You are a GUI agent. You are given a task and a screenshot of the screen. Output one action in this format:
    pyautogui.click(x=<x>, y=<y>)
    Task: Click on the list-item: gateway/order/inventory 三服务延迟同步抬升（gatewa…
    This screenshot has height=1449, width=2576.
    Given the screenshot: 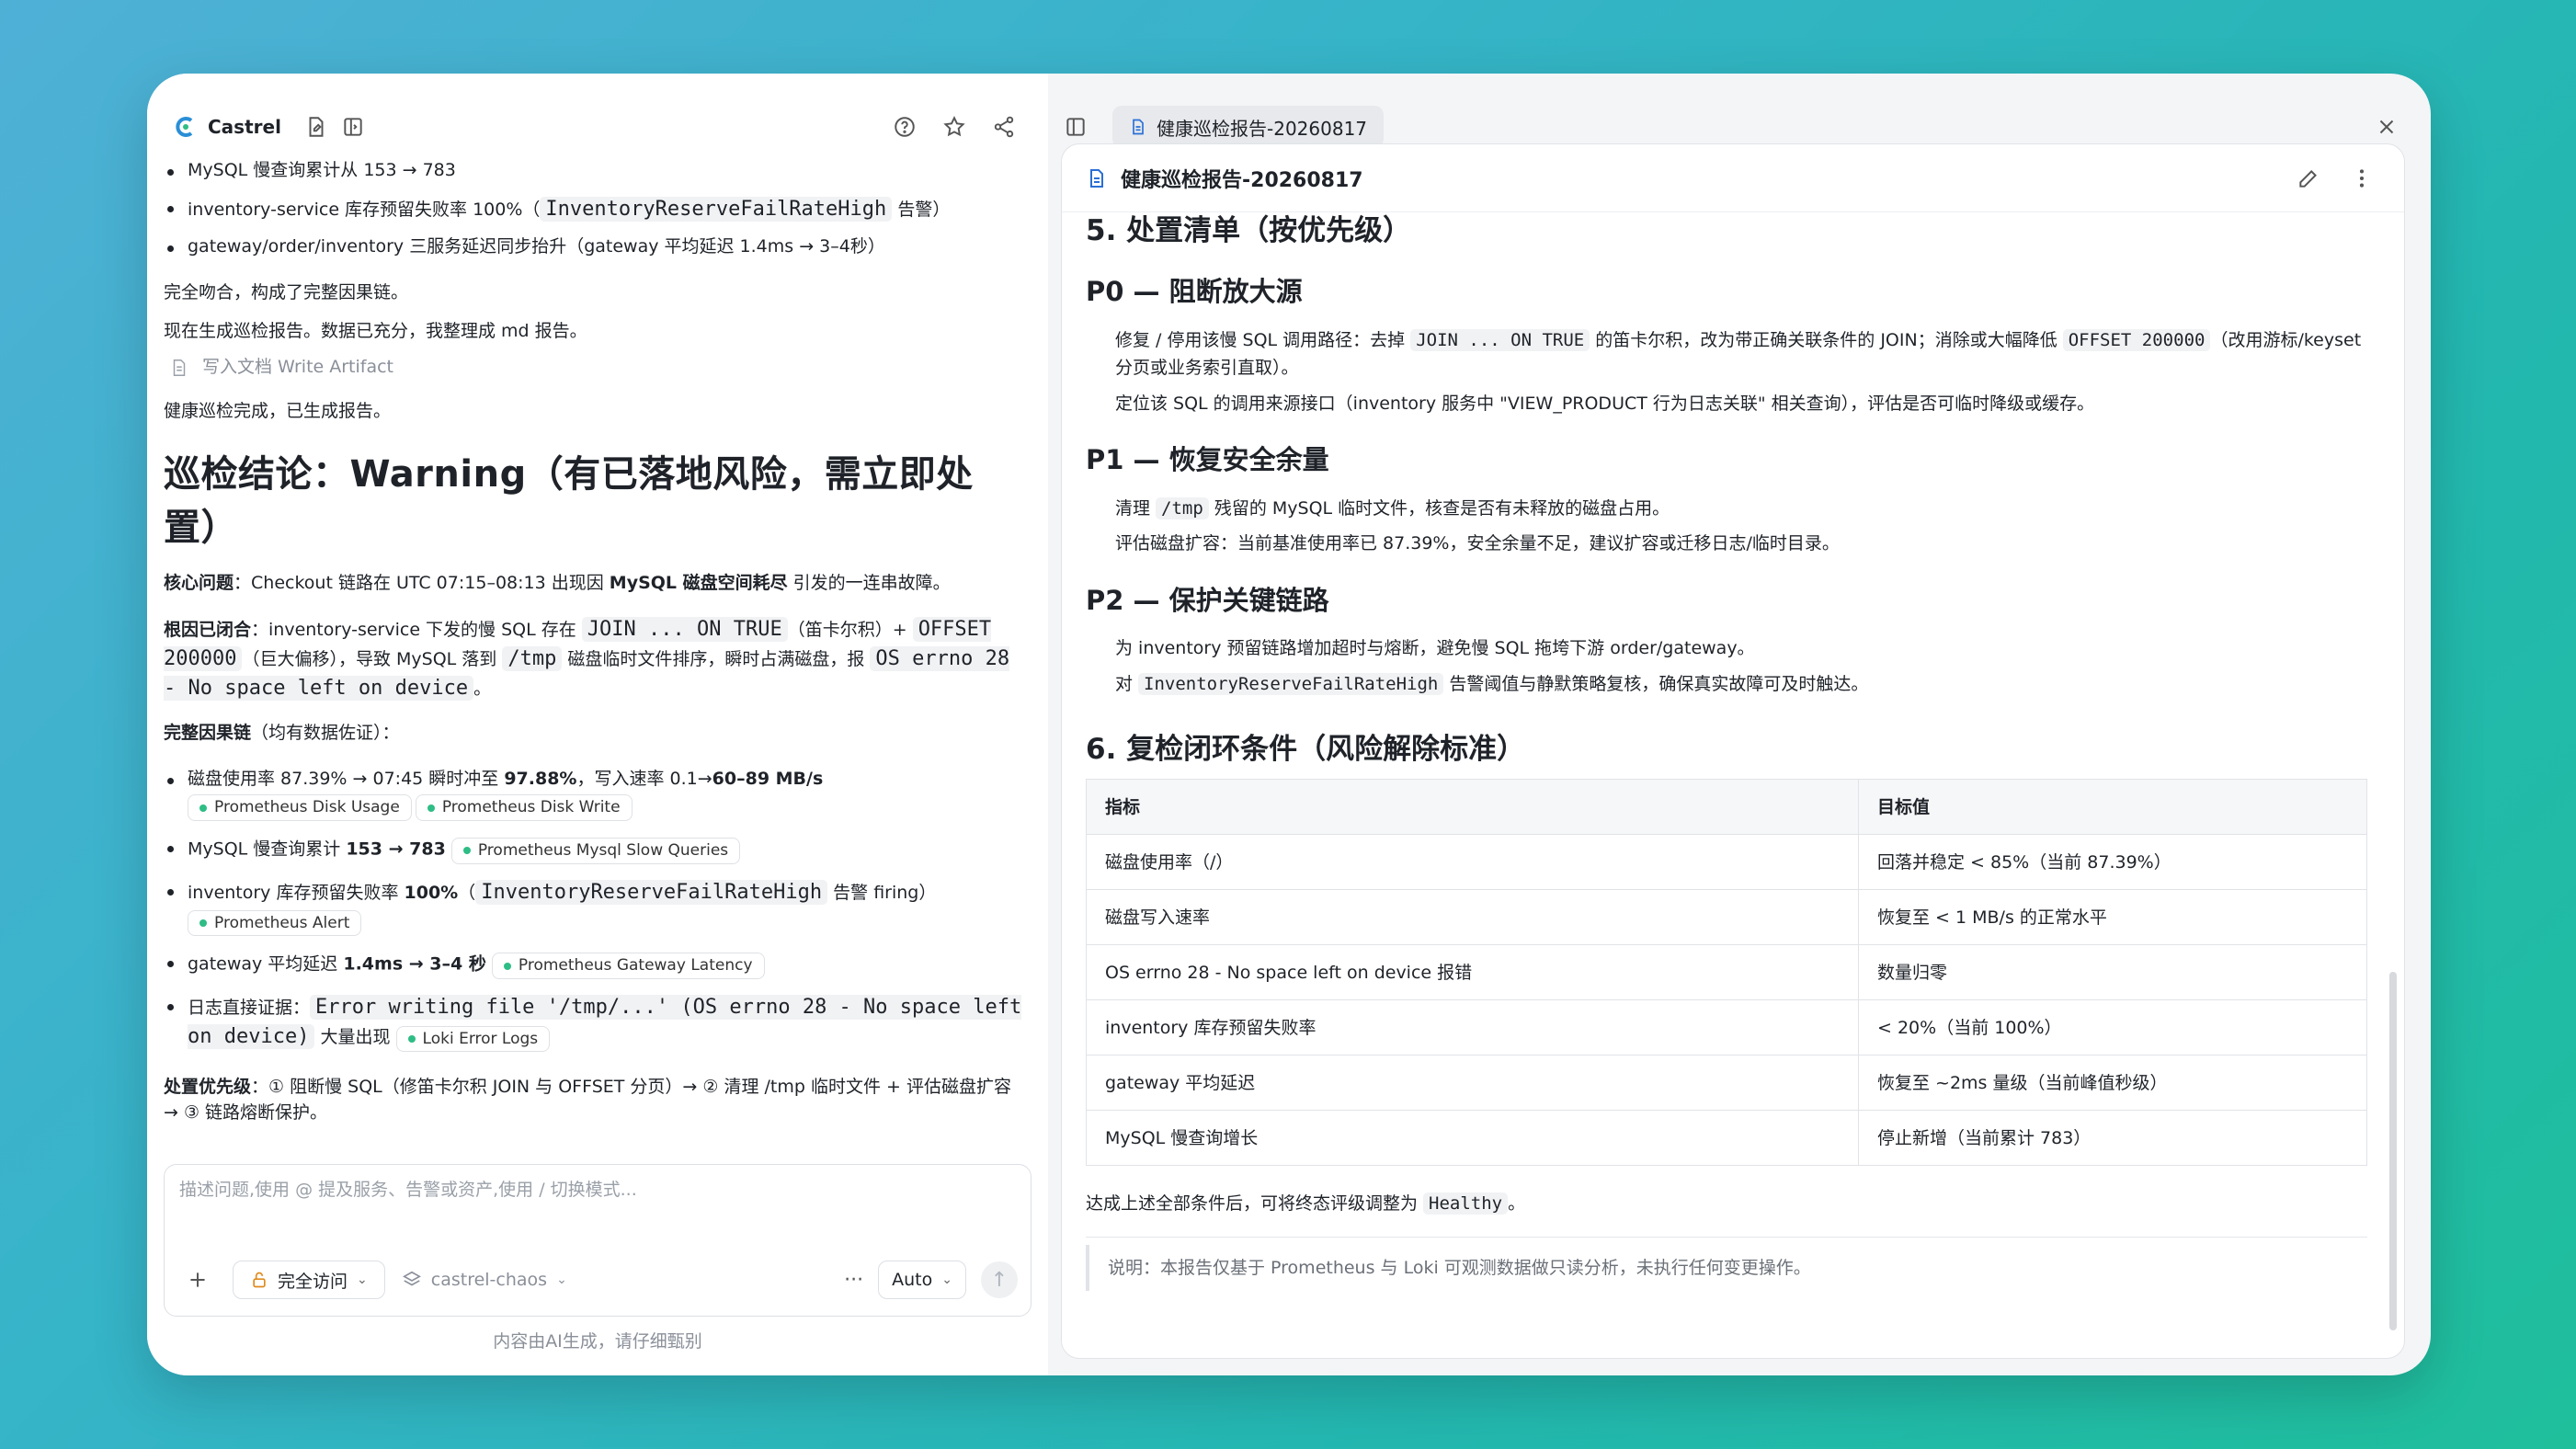 What is the action you would take?
    pyautogui.click(x=596, y=247)
    